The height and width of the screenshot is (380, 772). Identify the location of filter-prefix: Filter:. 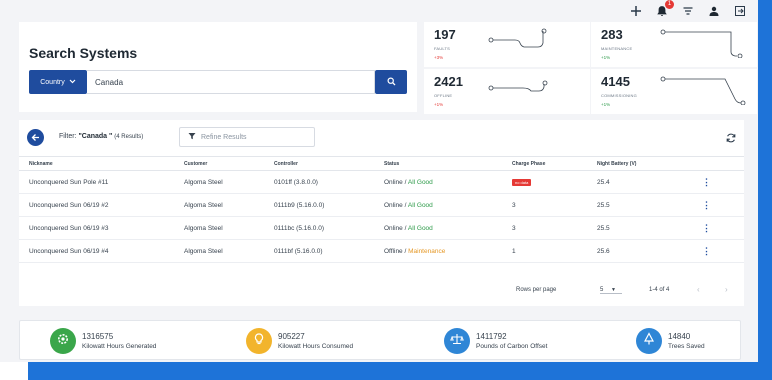
(68, 136).